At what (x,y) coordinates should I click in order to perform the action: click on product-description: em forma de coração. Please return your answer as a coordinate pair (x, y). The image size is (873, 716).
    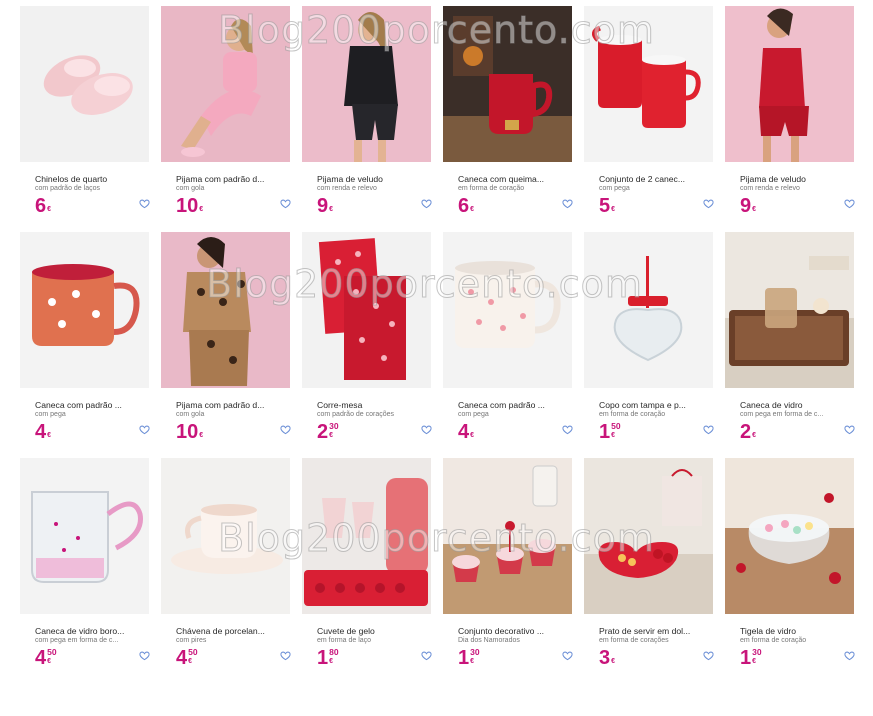
    Looking at the image, I should click on (773, 640).